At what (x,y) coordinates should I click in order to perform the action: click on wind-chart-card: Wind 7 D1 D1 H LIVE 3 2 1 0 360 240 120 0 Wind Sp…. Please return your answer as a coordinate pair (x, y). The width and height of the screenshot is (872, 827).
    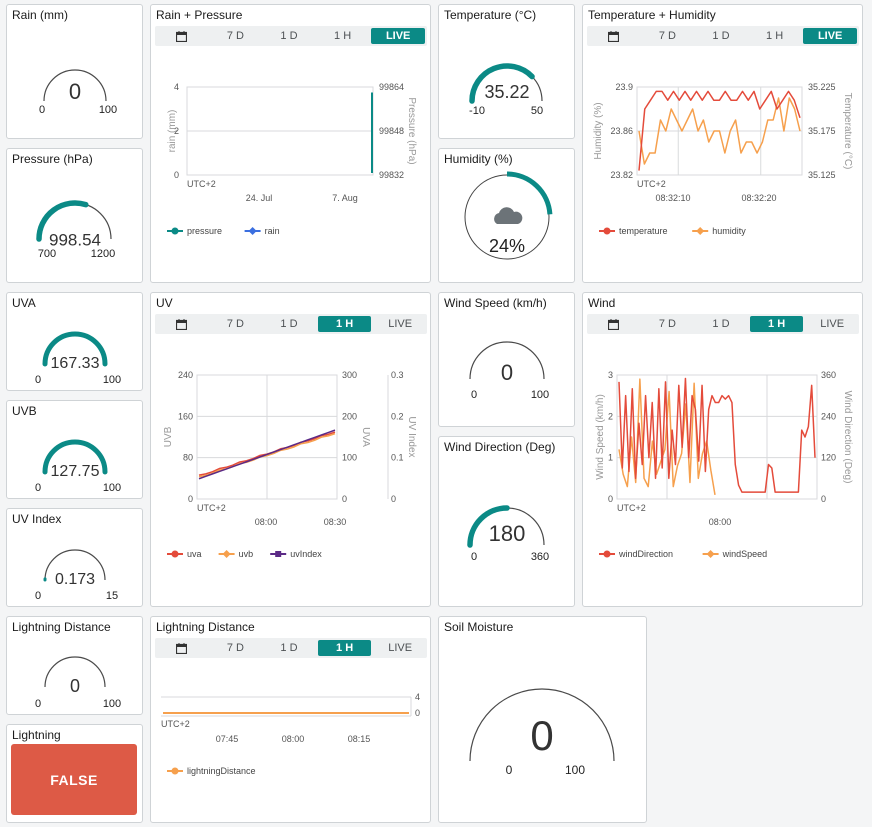
    Looking at the image, I should click on (722, 449).